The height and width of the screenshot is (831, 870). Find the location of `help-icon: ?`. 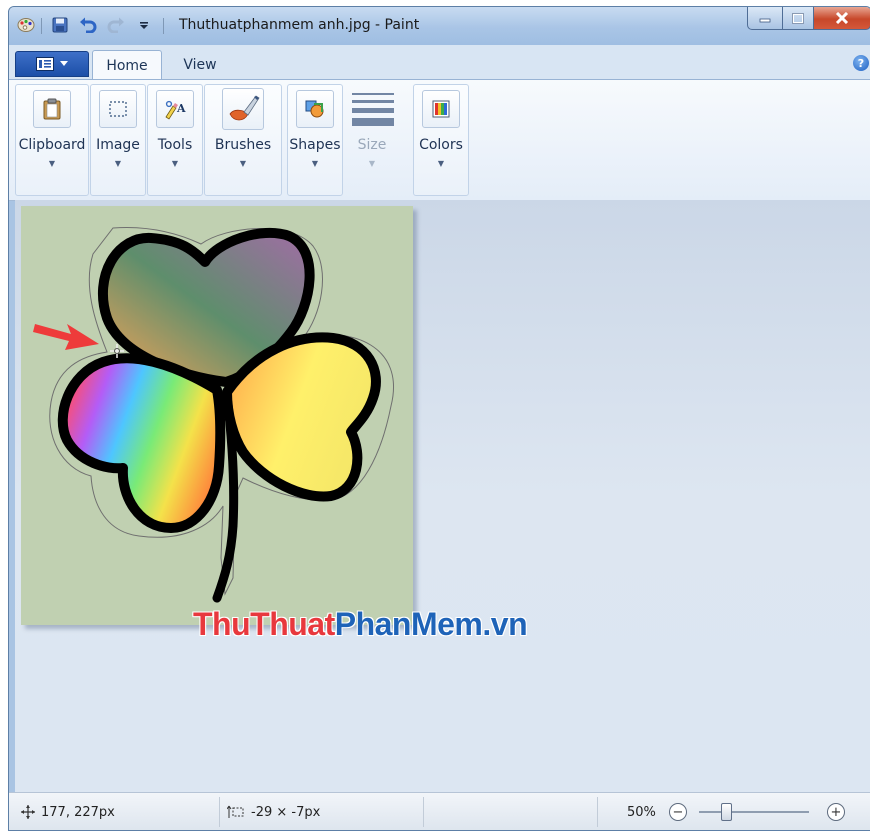

help-icon: ? is located at coordinates (861, 63).